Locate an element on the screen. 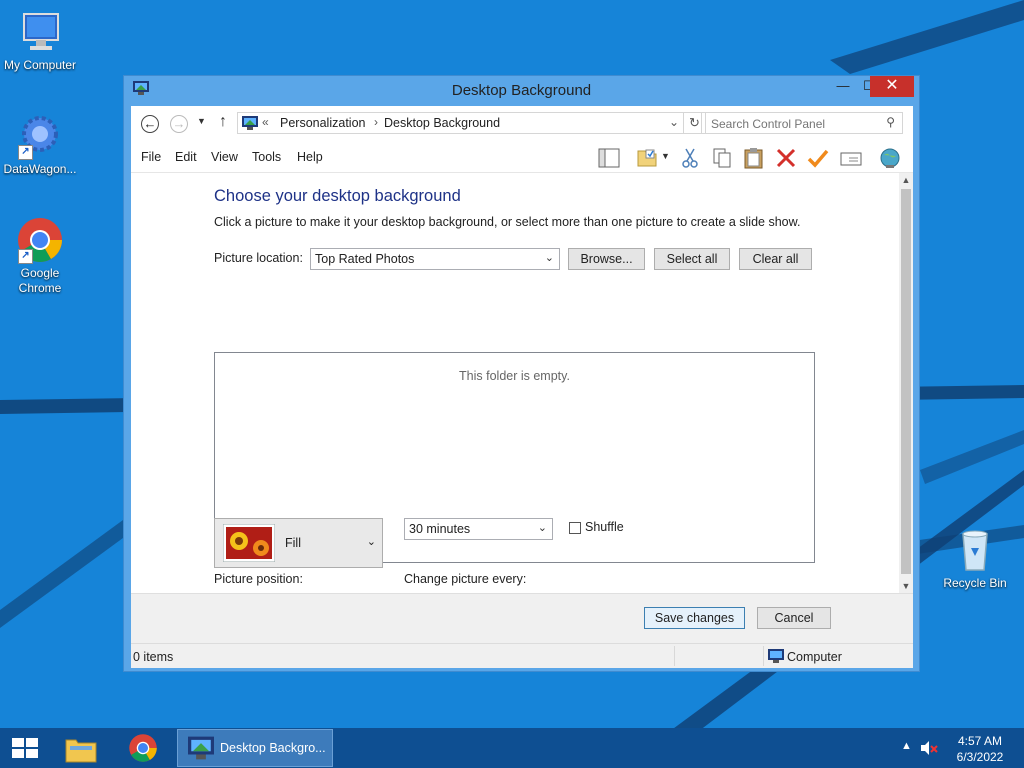 Image resolution: width=1024 pixels, height=768 pixels. breadcrumb-overflow: « is located at coordinates (265, 122).